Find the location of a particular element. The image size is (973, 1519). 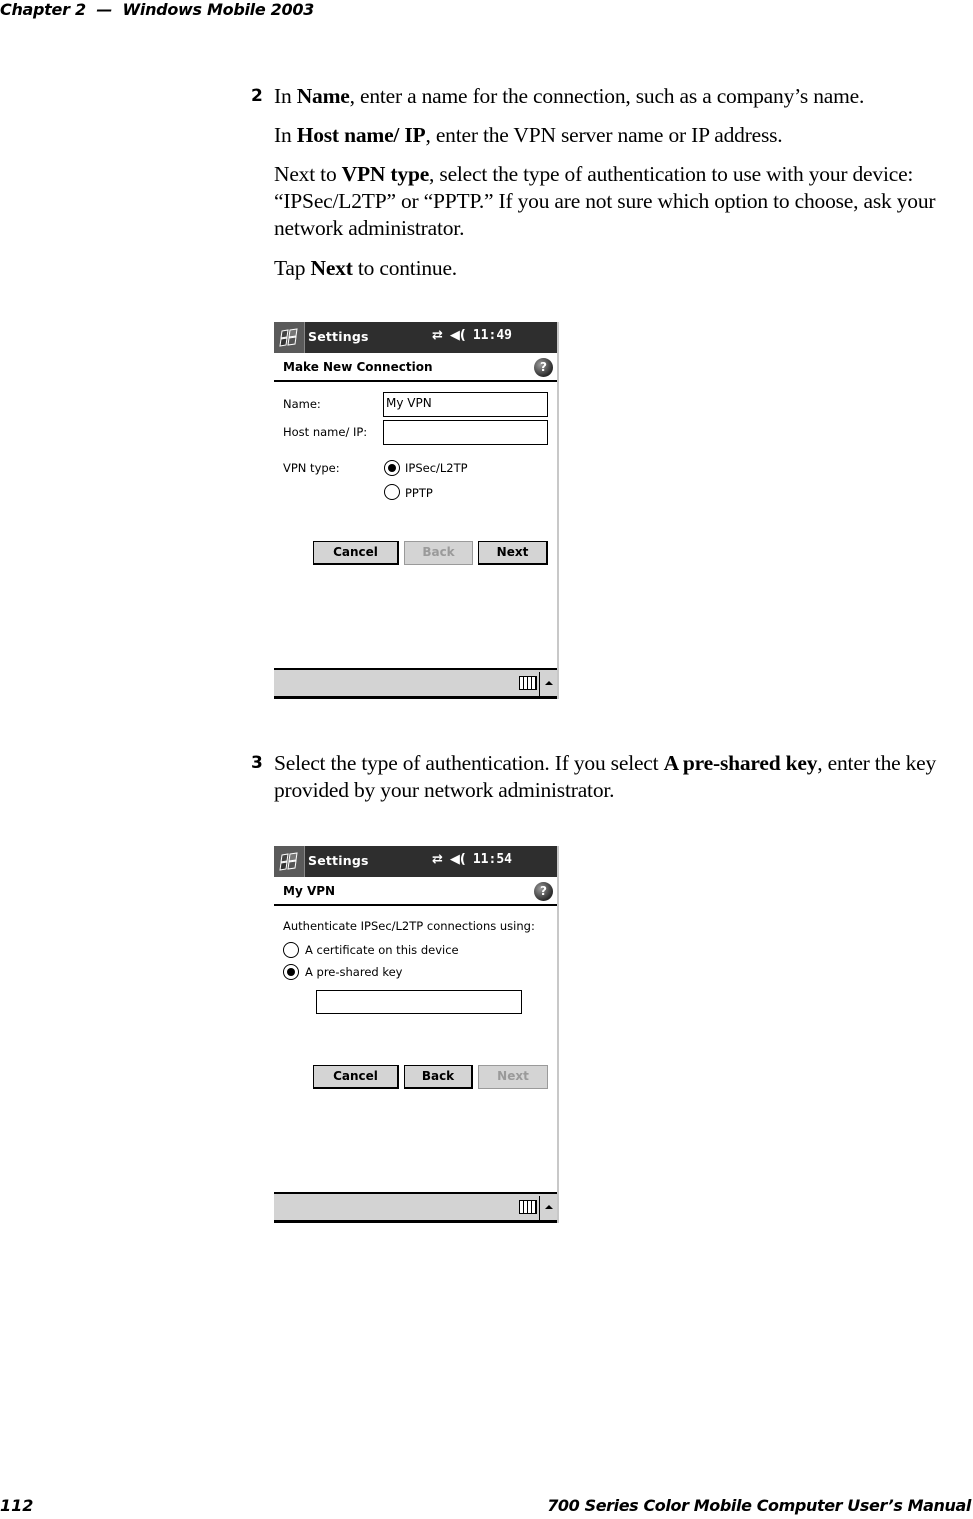

radio-pptp-label: PPTP is located at coordinates (419, 493).